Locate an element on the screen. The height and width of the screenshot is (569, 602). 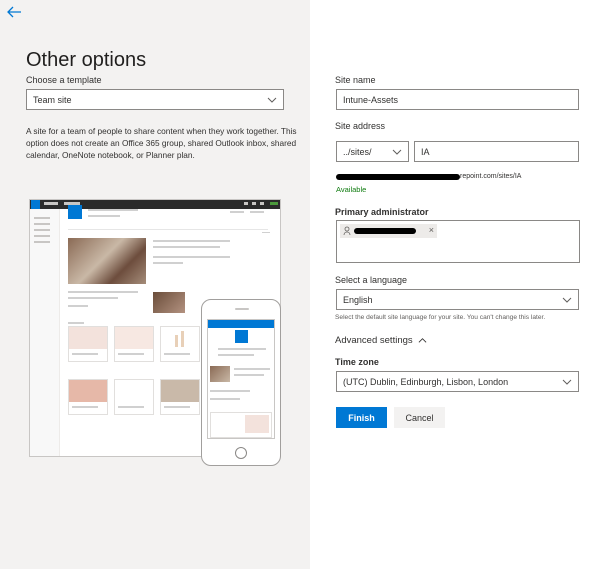
preview-left-nav is located at coordinates (45, 332).